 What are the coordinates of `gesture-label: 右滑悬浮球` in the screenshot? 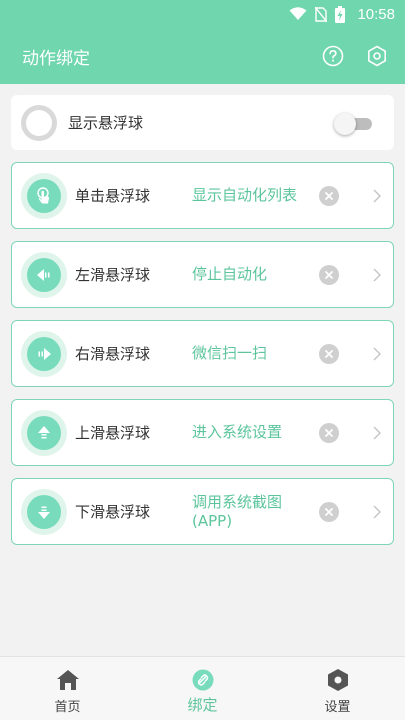 It's located at (113, 354).